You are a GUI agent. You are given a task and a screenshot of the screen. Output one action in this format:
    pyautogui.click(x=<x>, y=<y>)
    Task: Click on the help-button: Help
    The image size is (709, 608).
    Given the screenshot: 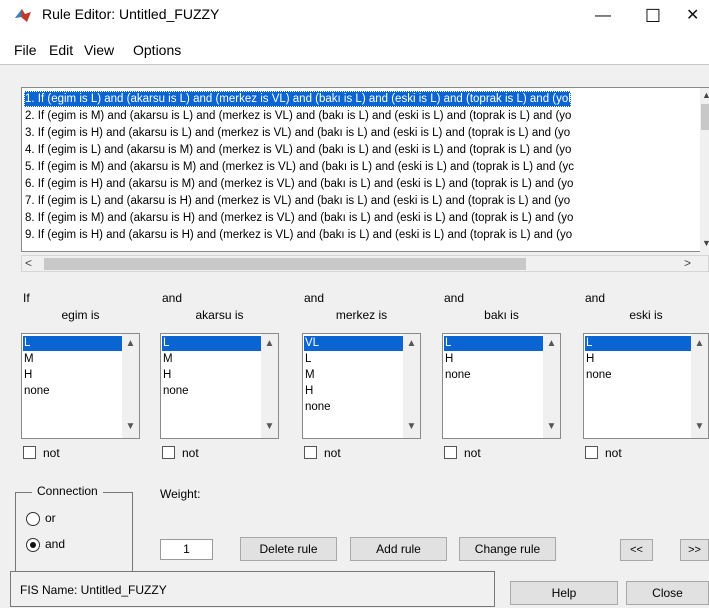 What is the action you would take?
    pyautogui.click(x=564, y=593)
    